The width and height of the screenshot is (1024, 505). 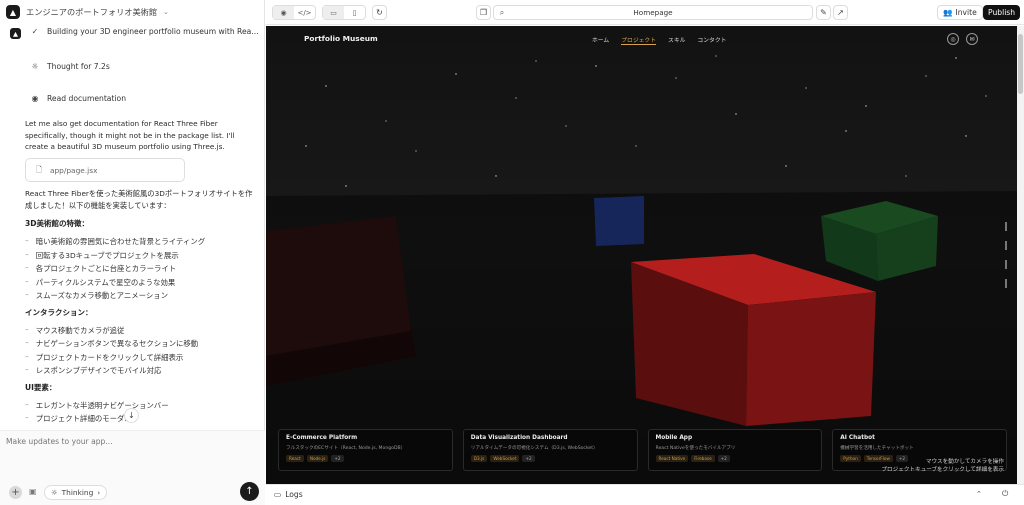 What do you see at coordinates (877, 448) in the screenshot?
I see `project-desc: 機械学習を活用したチャットボット` at bounding box center [877, 448].